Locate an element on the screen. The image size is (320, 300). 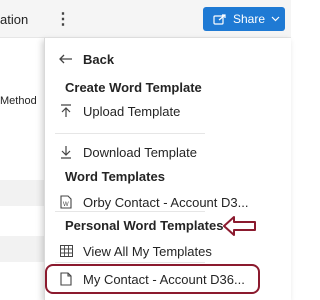
back-button: Back is located at coordinates (168, 59).